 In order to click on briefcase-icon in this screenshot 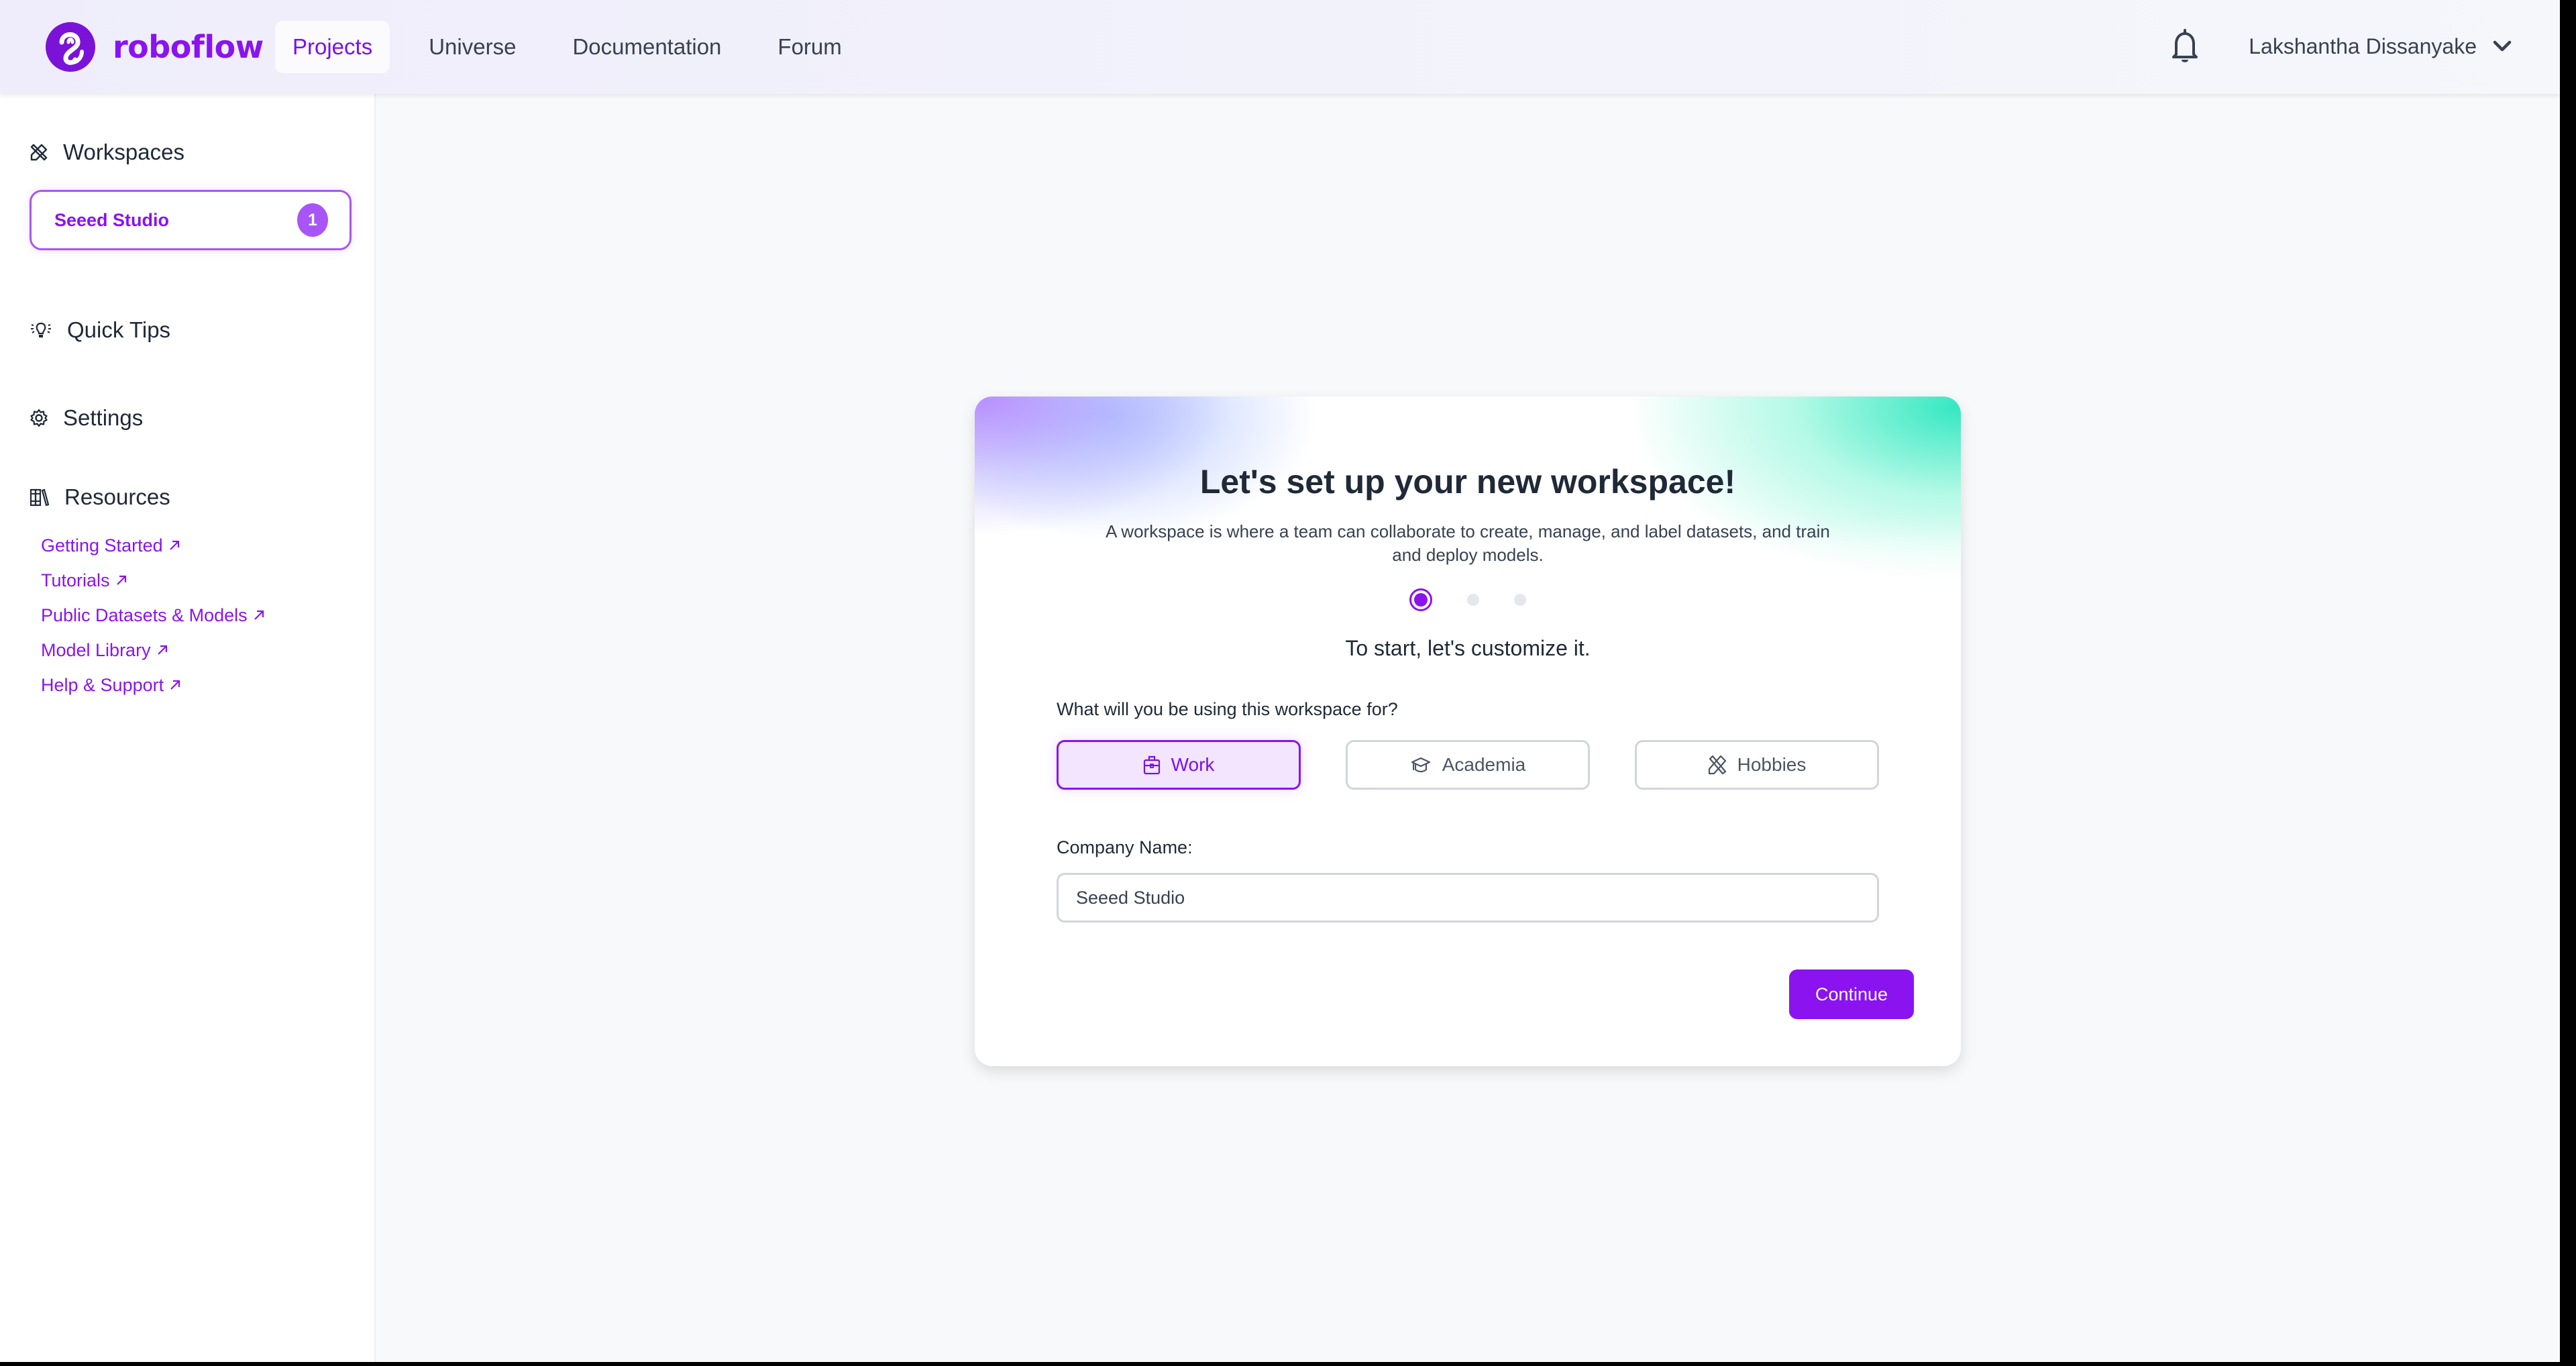, I will do `click(1151, 765)`.